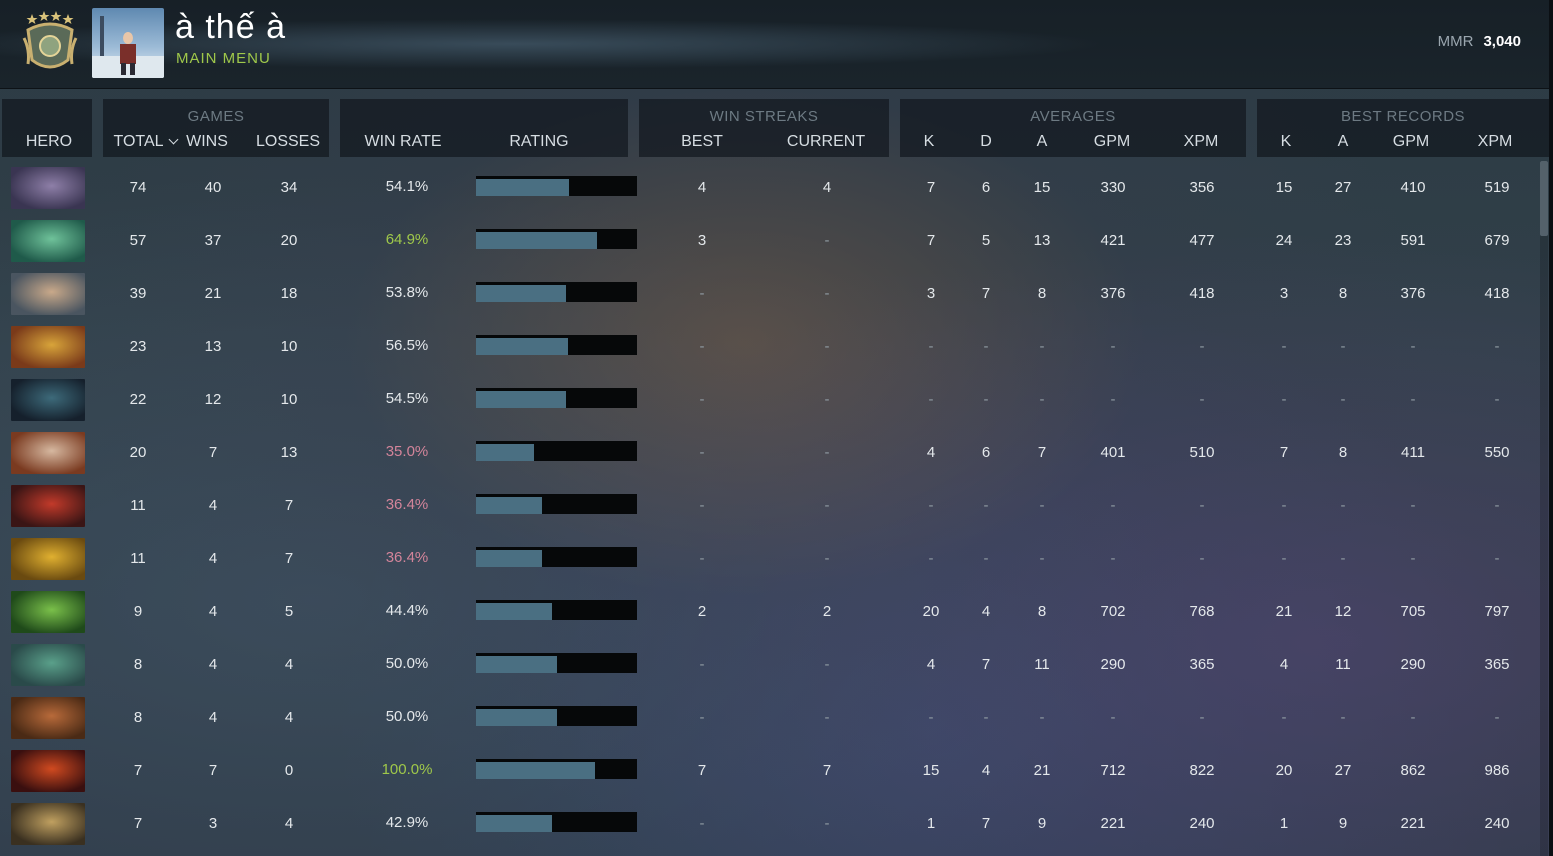 The width and height of the screenshot is (1553, 856). What do you see at coordinates (48, 241) in the screenshot?
I see `green-ogre-hero-portrait: green-ogre-hero-portrait` at bounding box center [48, 241].